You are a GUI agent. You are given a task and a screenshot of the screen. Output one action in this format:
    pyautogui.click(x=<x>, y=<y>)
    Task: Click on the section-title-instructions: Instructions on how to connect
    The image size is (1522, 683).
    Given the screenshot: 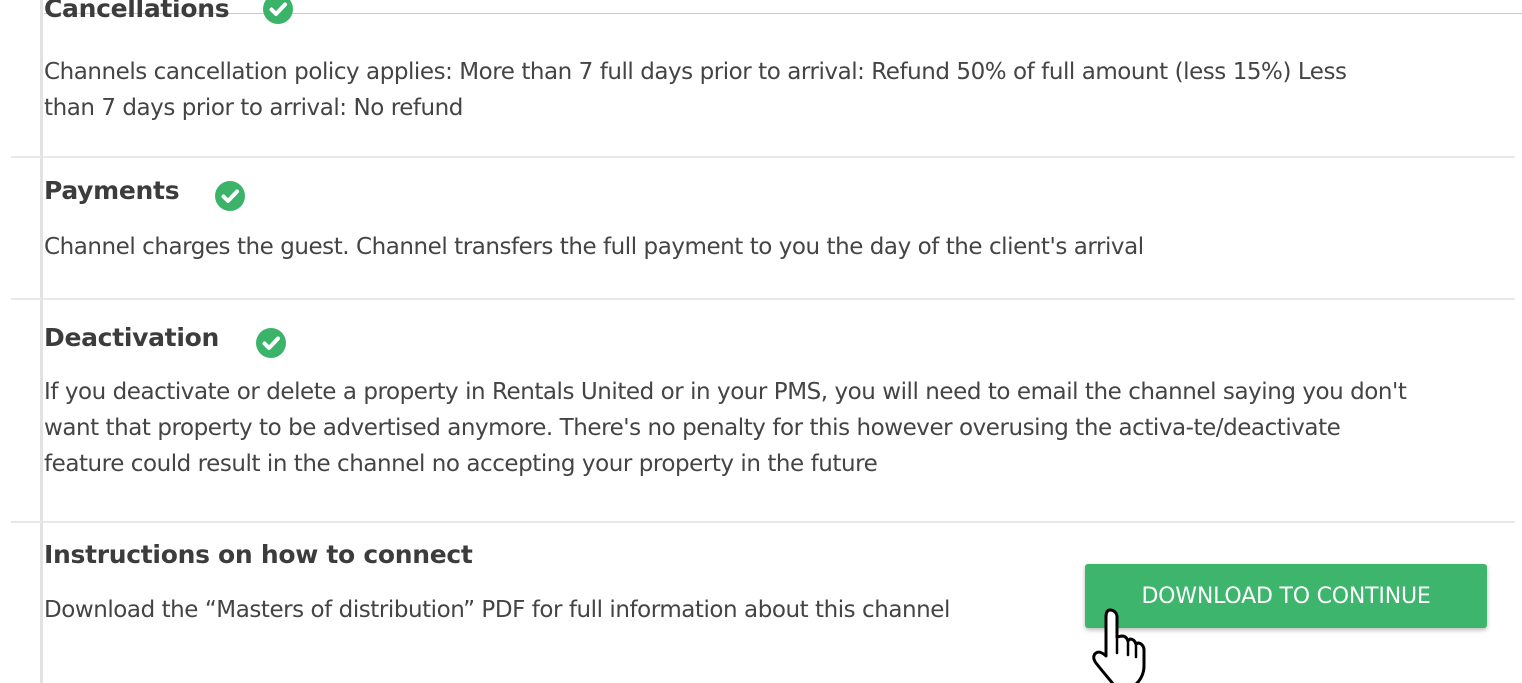 What is the action you would take?
    pyautogui.click(x=258, y=554)
    